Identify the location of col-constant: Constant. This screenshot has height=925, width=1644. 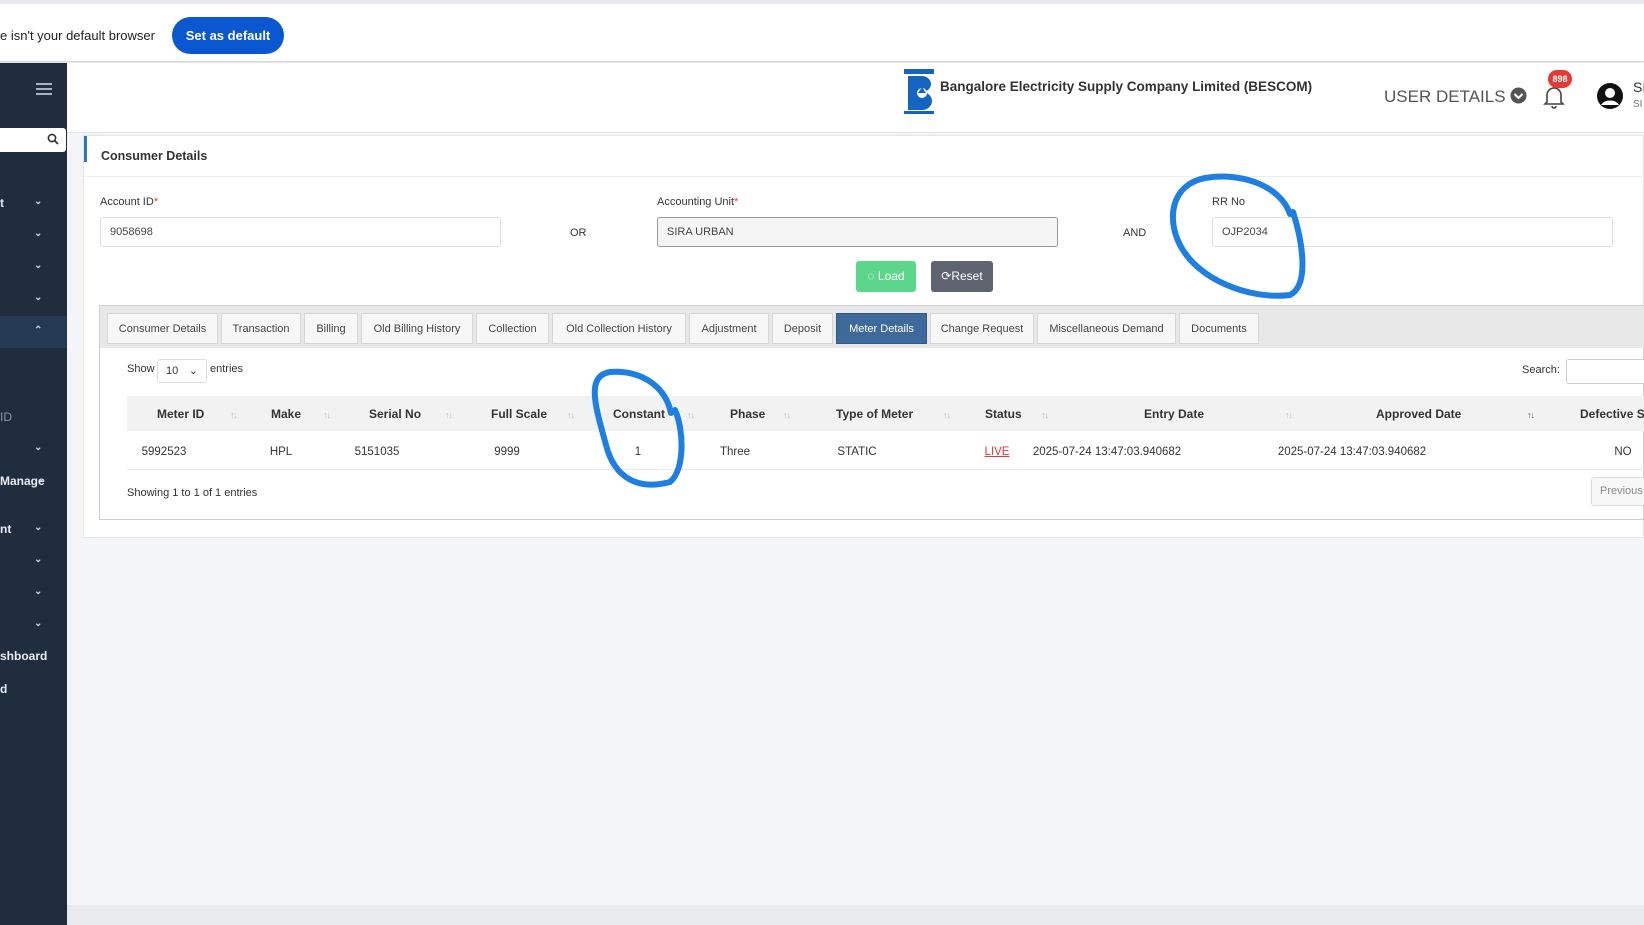
(639, 414).